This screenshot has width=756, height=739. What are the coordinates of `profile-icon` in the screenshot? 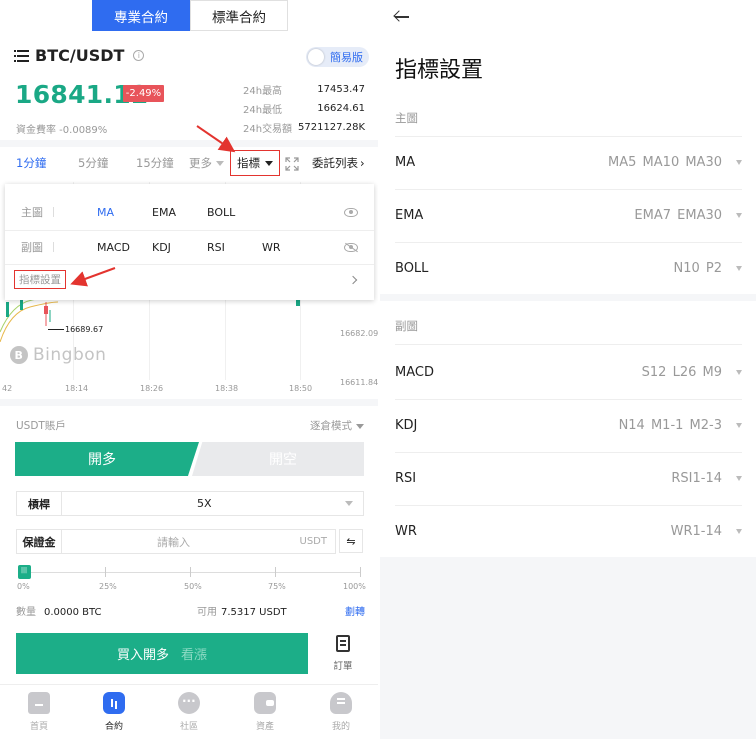 It's located at (341, 703).